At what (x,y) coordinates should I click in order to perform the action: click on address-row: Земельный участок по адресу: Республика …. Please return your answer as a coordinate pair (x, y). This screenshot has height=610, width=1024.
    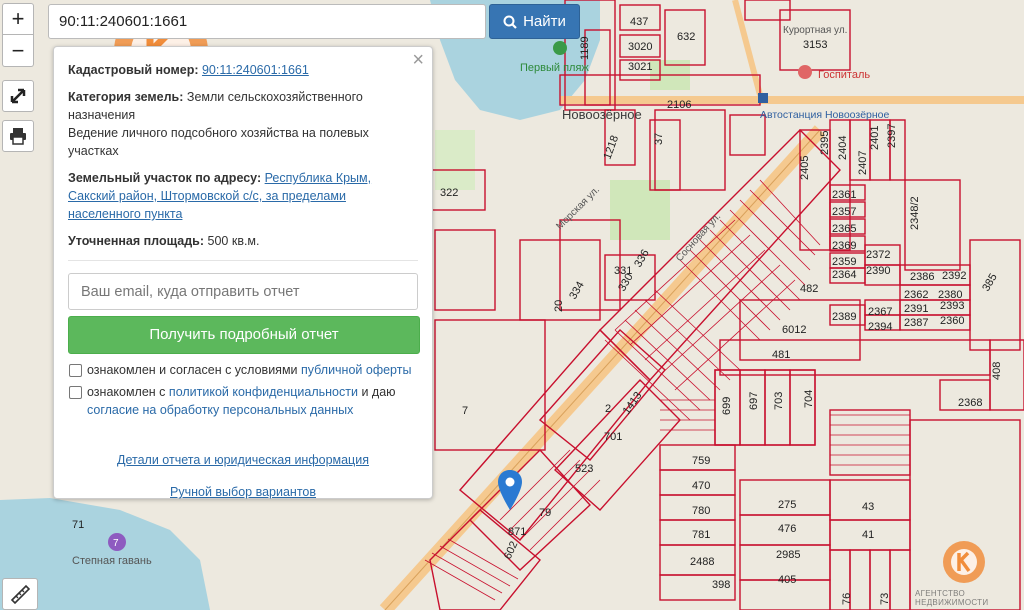
    Looking at the image, I should click on (243, 196).